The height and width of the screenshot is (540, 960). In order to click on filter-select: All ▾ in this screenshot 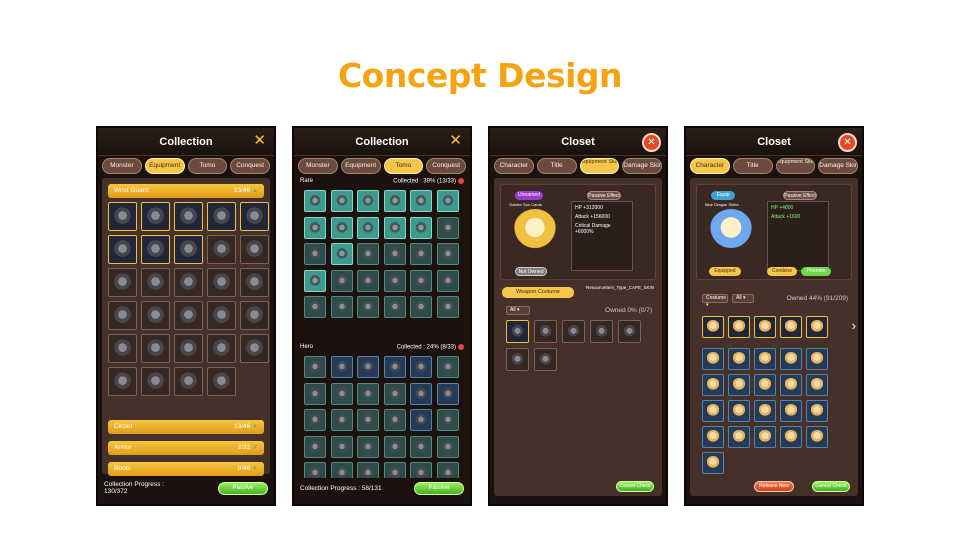, I will do `click(518, 310)`.